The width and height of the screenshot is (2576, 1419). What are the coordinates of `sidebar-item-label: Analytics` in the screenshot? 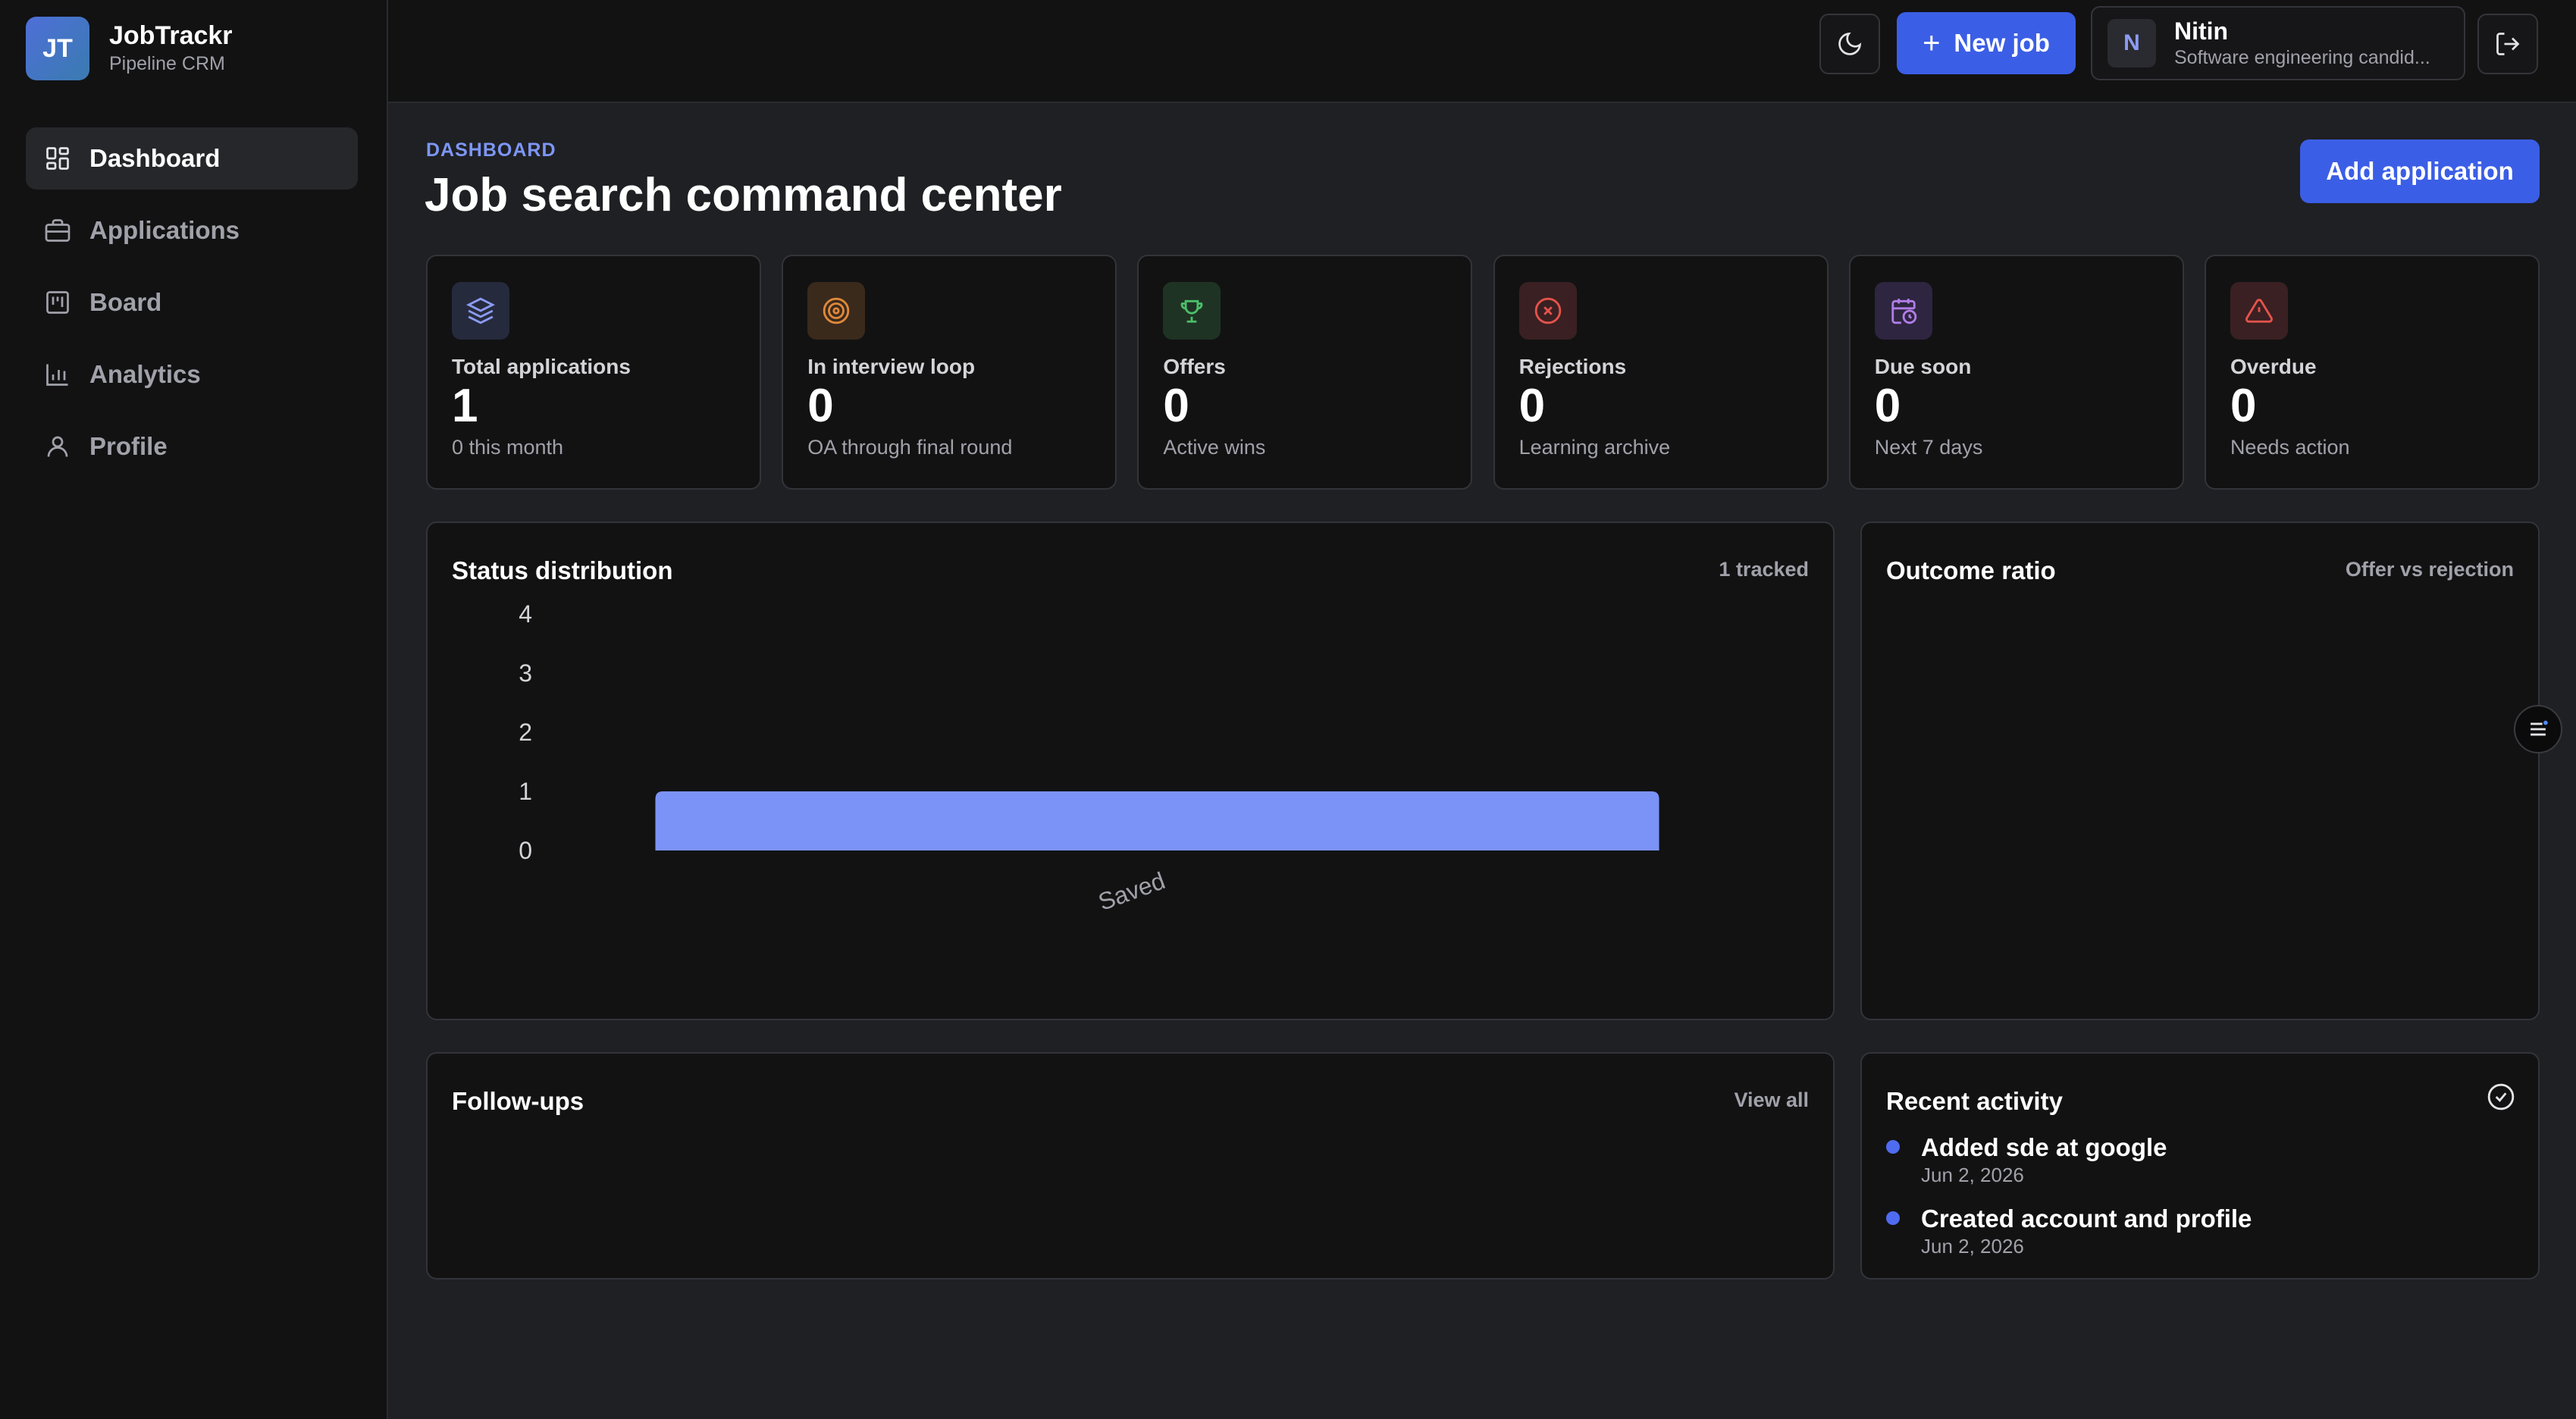 It's located at (145, 374).